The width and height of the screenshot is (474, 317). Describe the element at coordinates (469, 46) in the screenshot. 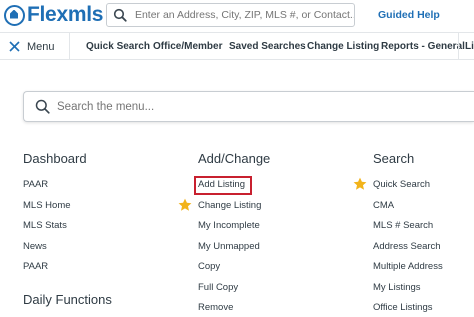

I see `nav-item-listings: Li` at that location.